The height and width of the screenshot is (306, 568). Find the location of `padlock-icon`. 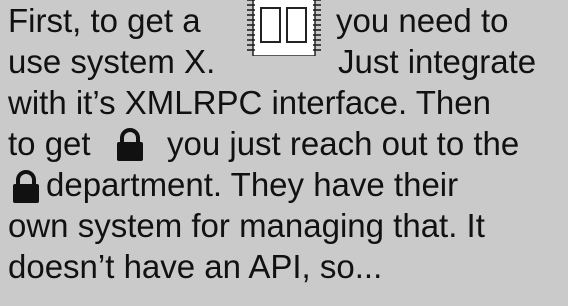

padlock-icon is located at coordinates (130, 147).